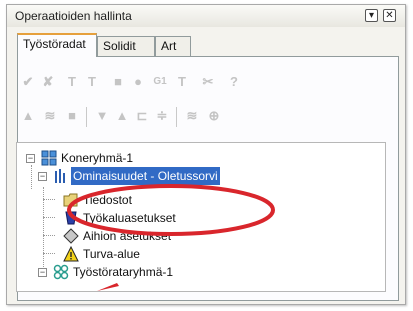  Describe the element at coordinates (192, 116) in the screenshot. I see `show-only-selected-icon: ≋` at that location.